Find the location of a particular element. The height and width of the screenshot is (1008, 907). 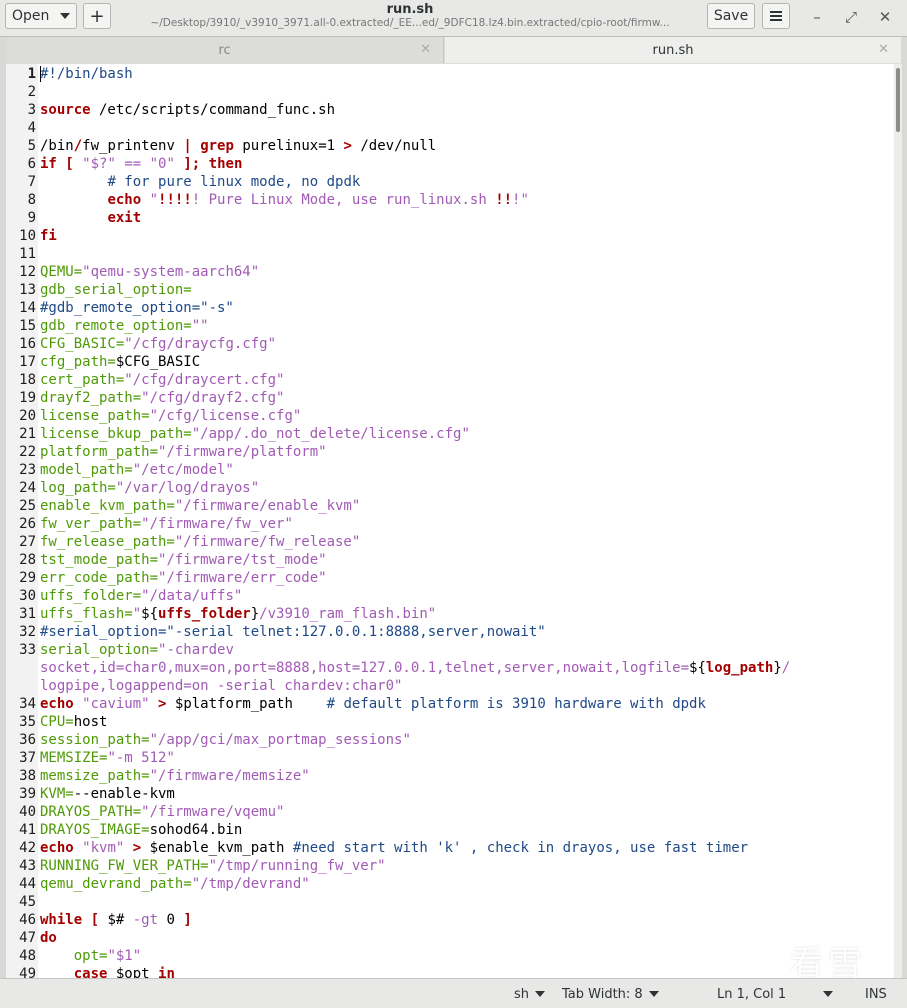

line-number: 47 is located at coordinates (27, 938).